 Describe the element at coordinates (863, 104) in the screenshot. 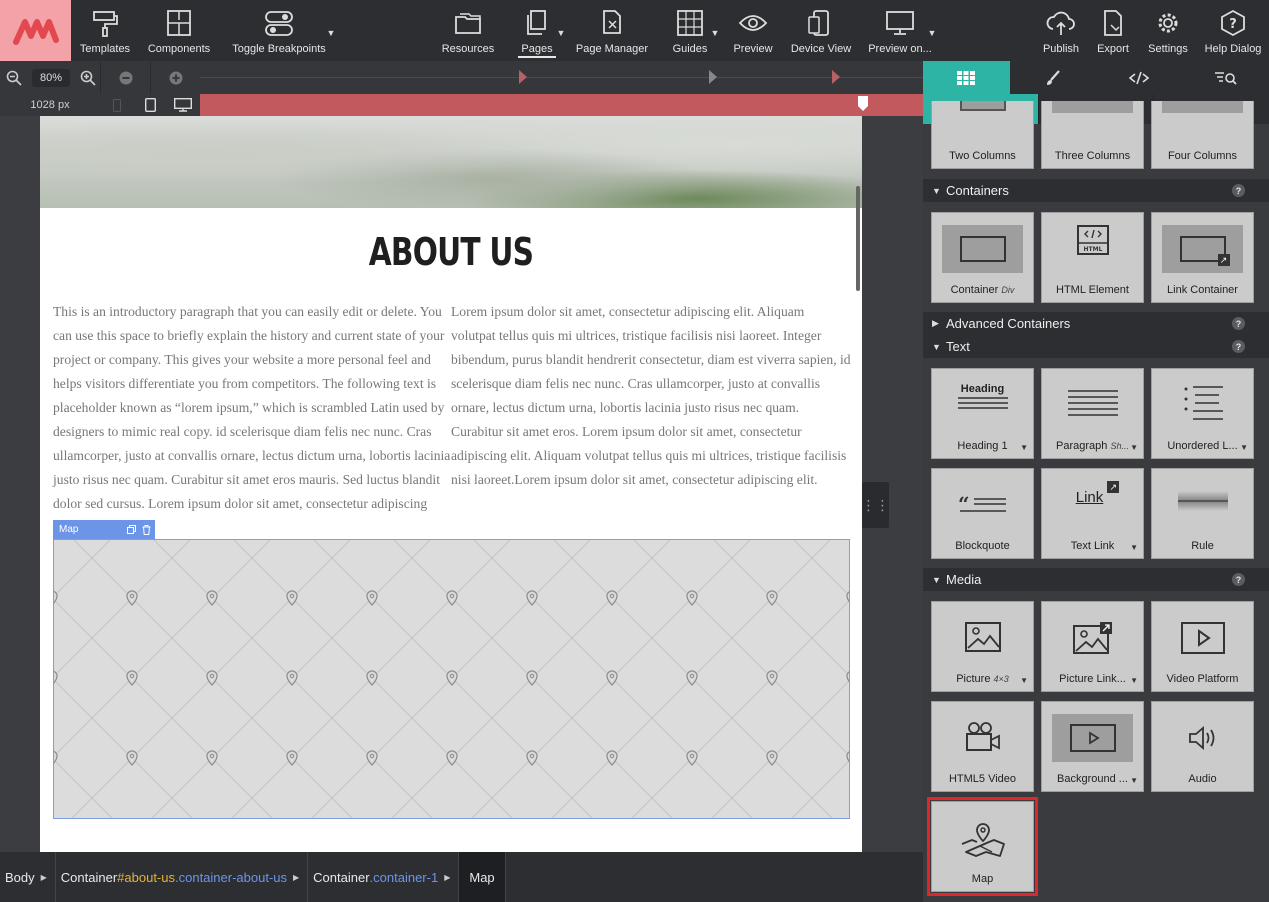

I see `width-handle-icon` at that location.